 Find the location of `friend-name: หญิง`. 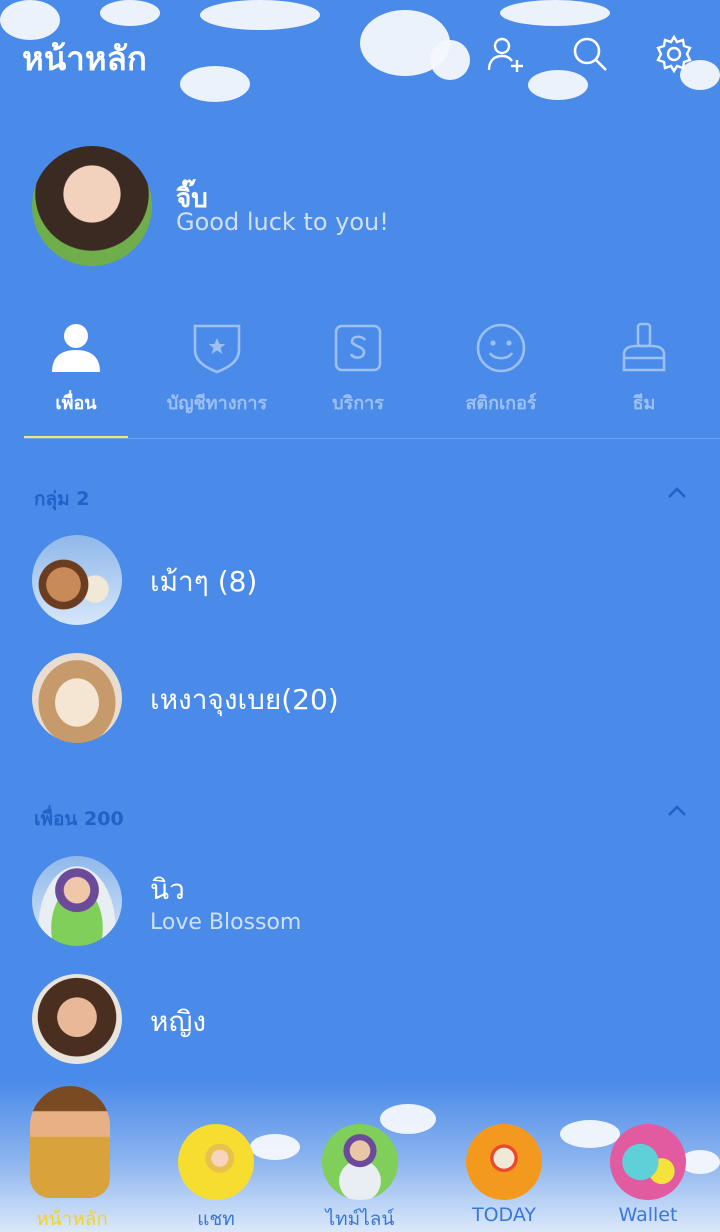

friend-name: หญิง is located at coordinates (178, 1022).